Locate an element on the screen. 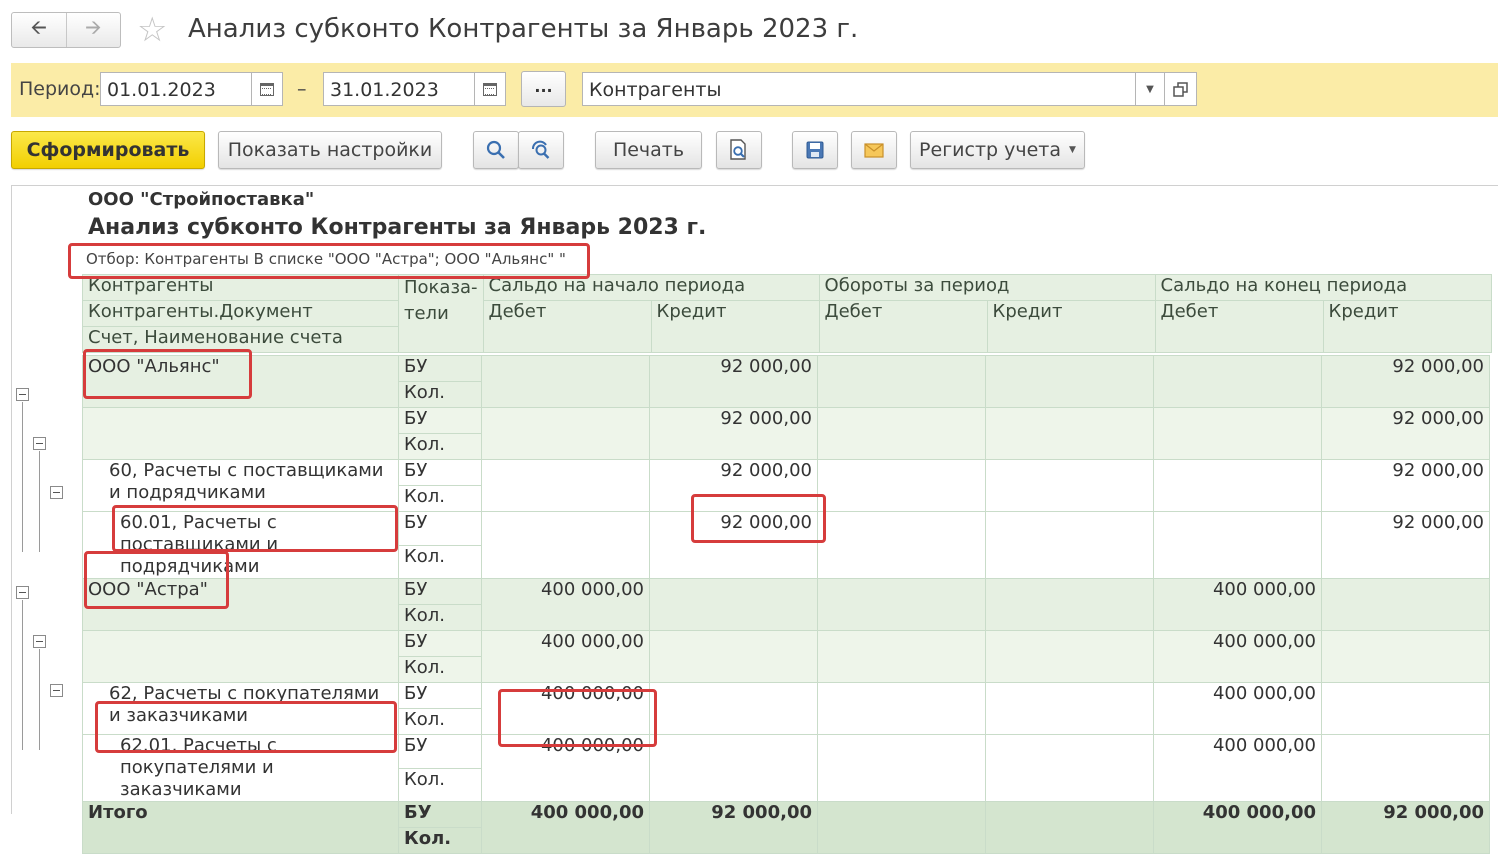  total-close-c: 92 000,00 is located at coordinates (1405, 827).